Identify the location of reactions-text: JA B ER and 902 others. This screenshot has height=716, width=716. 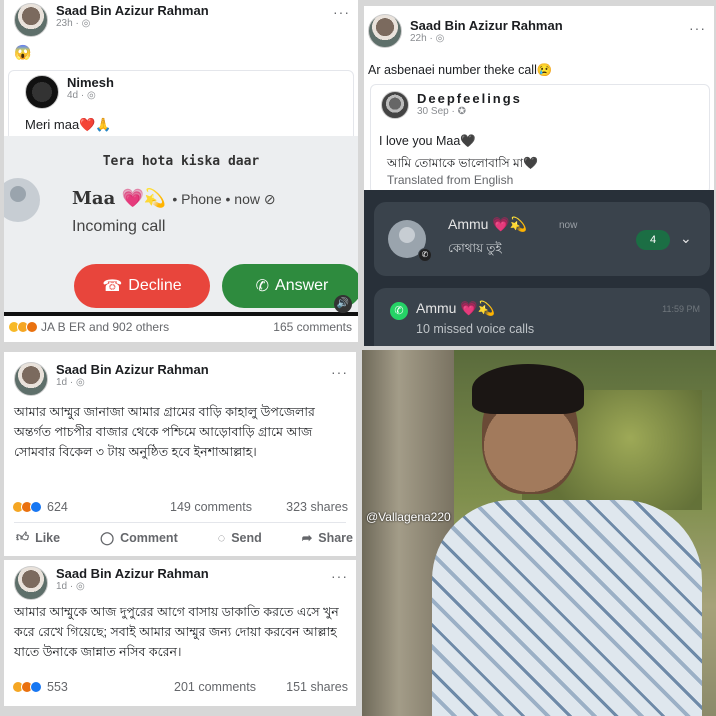
(105, 327).